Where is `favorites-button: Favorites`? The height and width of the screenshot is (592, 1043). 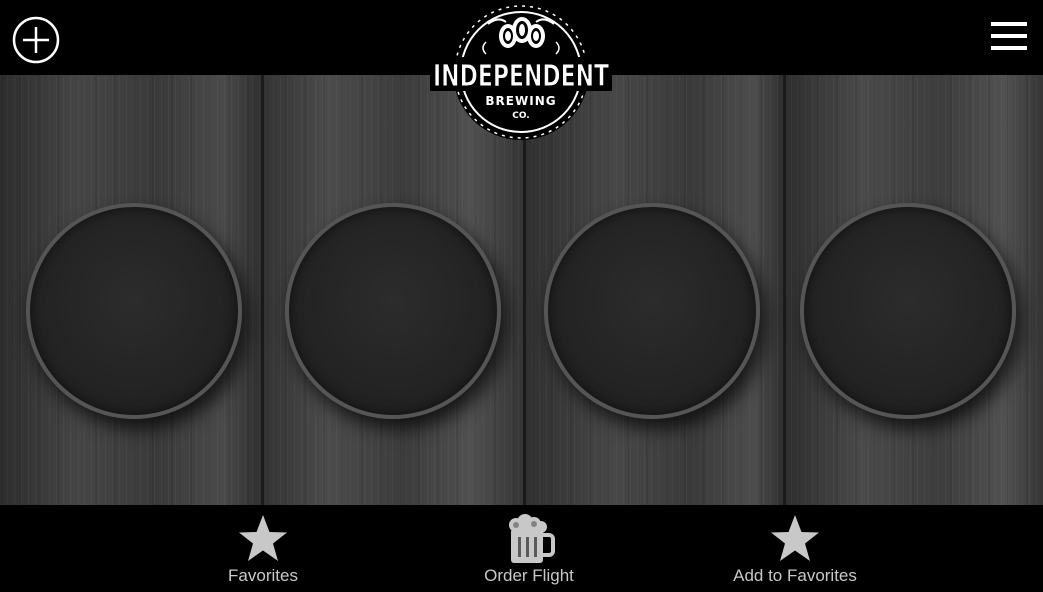
favorites-button: Favorites is located at coordinates (263, 548).